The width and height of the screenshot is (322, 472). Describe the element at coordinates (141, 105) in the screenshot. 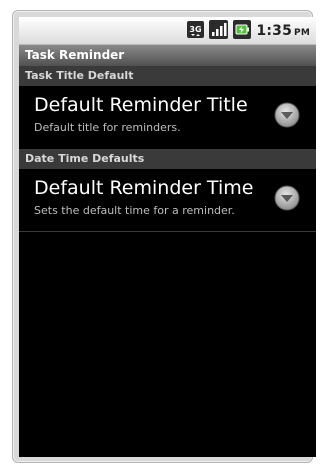

I see `pref-title: Default Reminder Title` at that location.